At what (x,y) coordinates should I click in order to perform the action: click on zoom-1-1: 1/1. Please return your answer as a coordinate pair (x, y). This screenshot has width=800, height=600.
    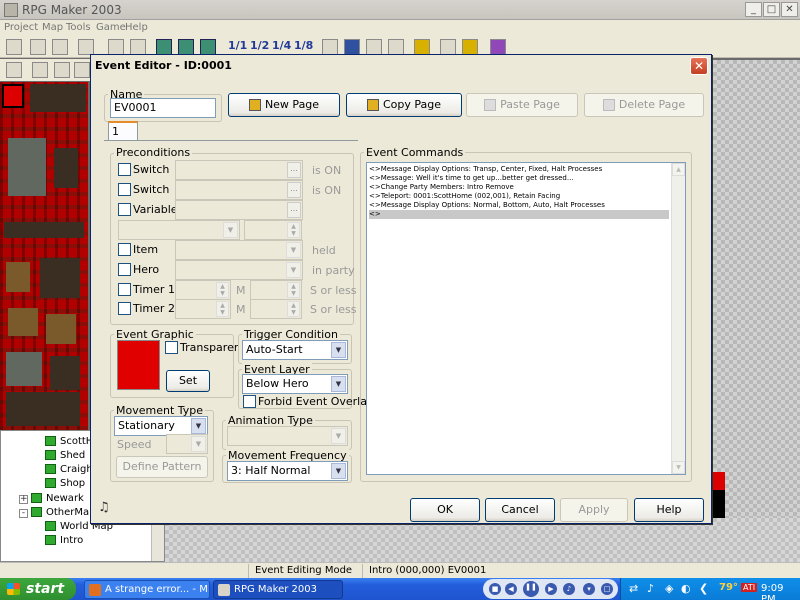
    Looking at the image, I should click on (237, 45).